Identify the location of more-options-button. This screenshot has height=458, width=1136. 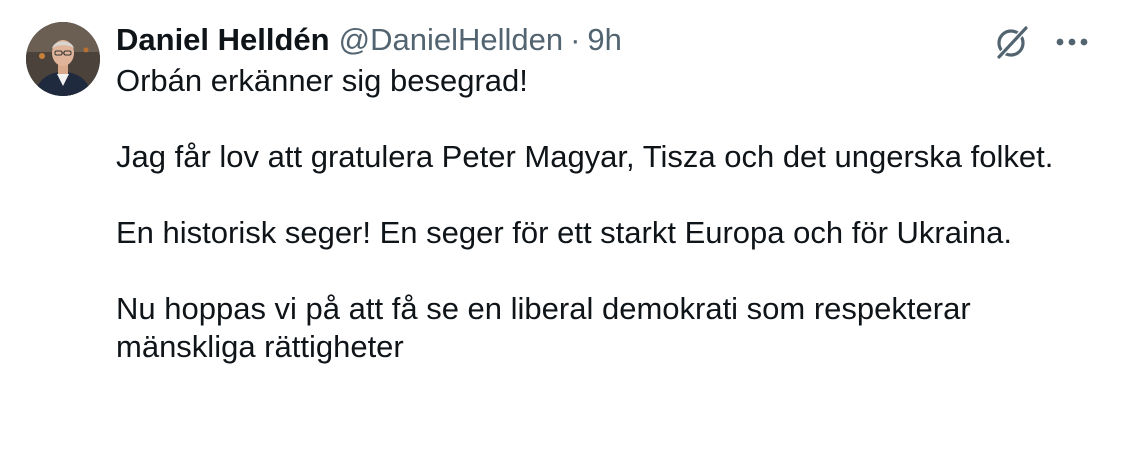
(1072, 42).